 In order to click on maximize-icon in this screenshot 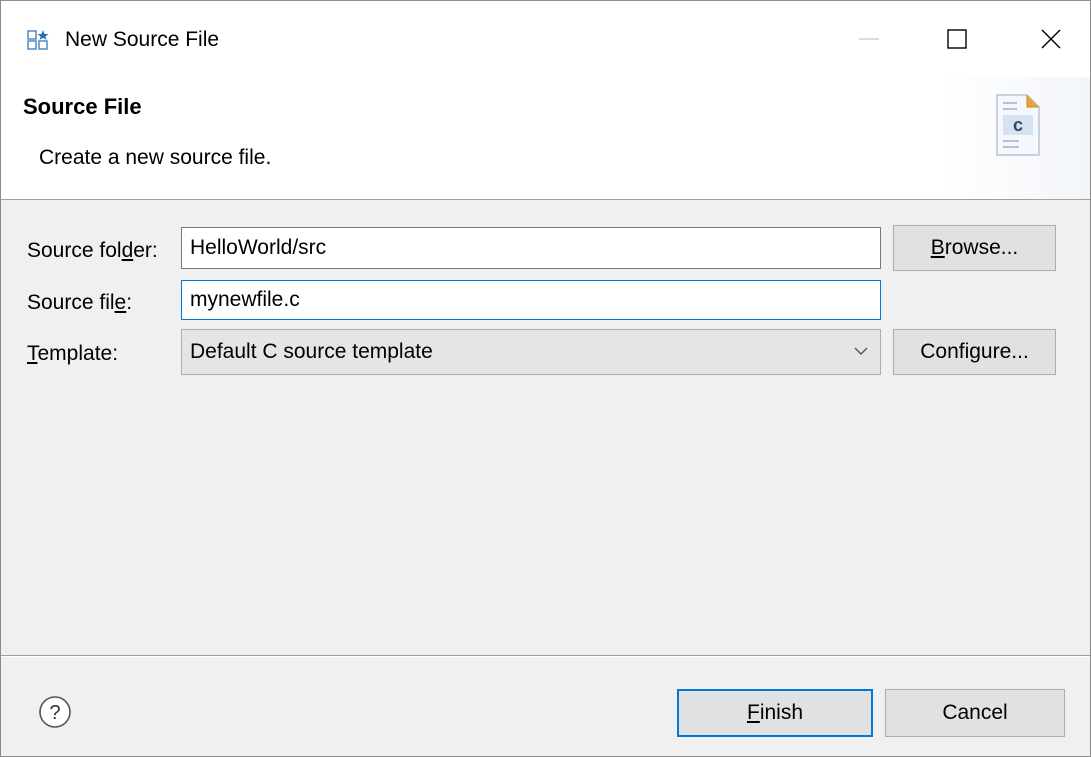, I will do `click(957, 39)`.